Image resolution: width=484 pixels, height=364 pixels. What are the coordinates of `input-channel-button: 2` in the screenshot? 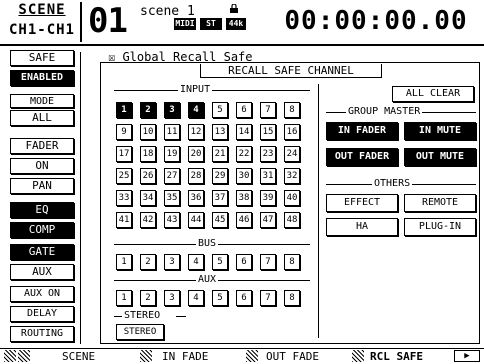 It's located at (148, 110).